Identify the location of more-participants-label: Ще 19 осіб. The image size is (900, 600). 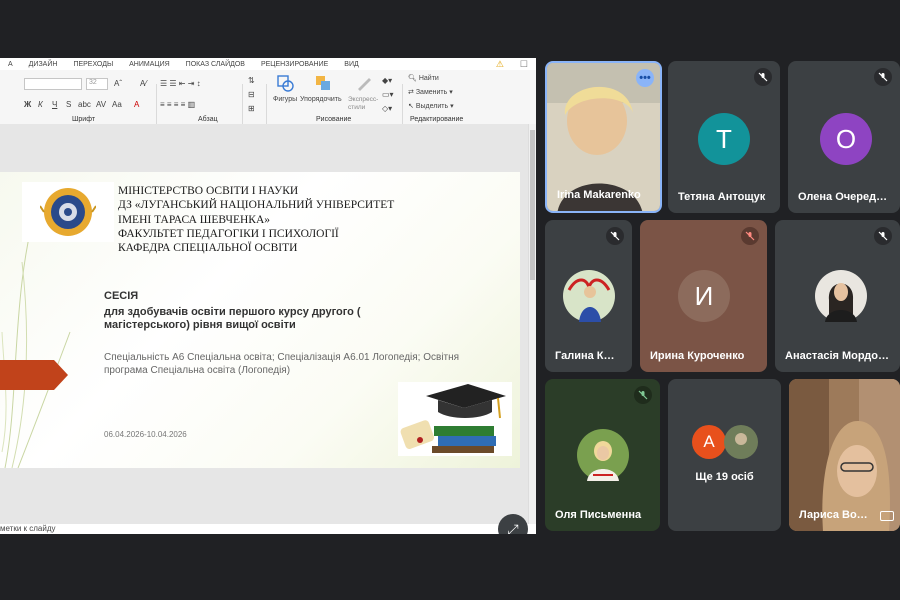
(724, 477).